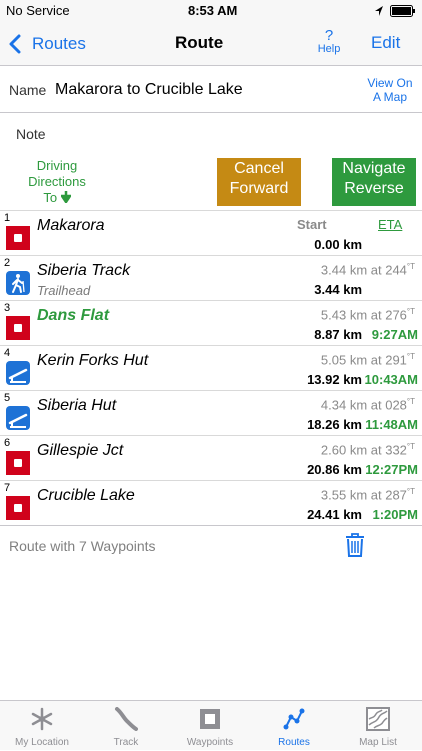 The image size is (422, 751). What do you see at coordinates (50, 197) in the screenshot?
I see `driving-to-label: To` at bounding box center [50, 197].